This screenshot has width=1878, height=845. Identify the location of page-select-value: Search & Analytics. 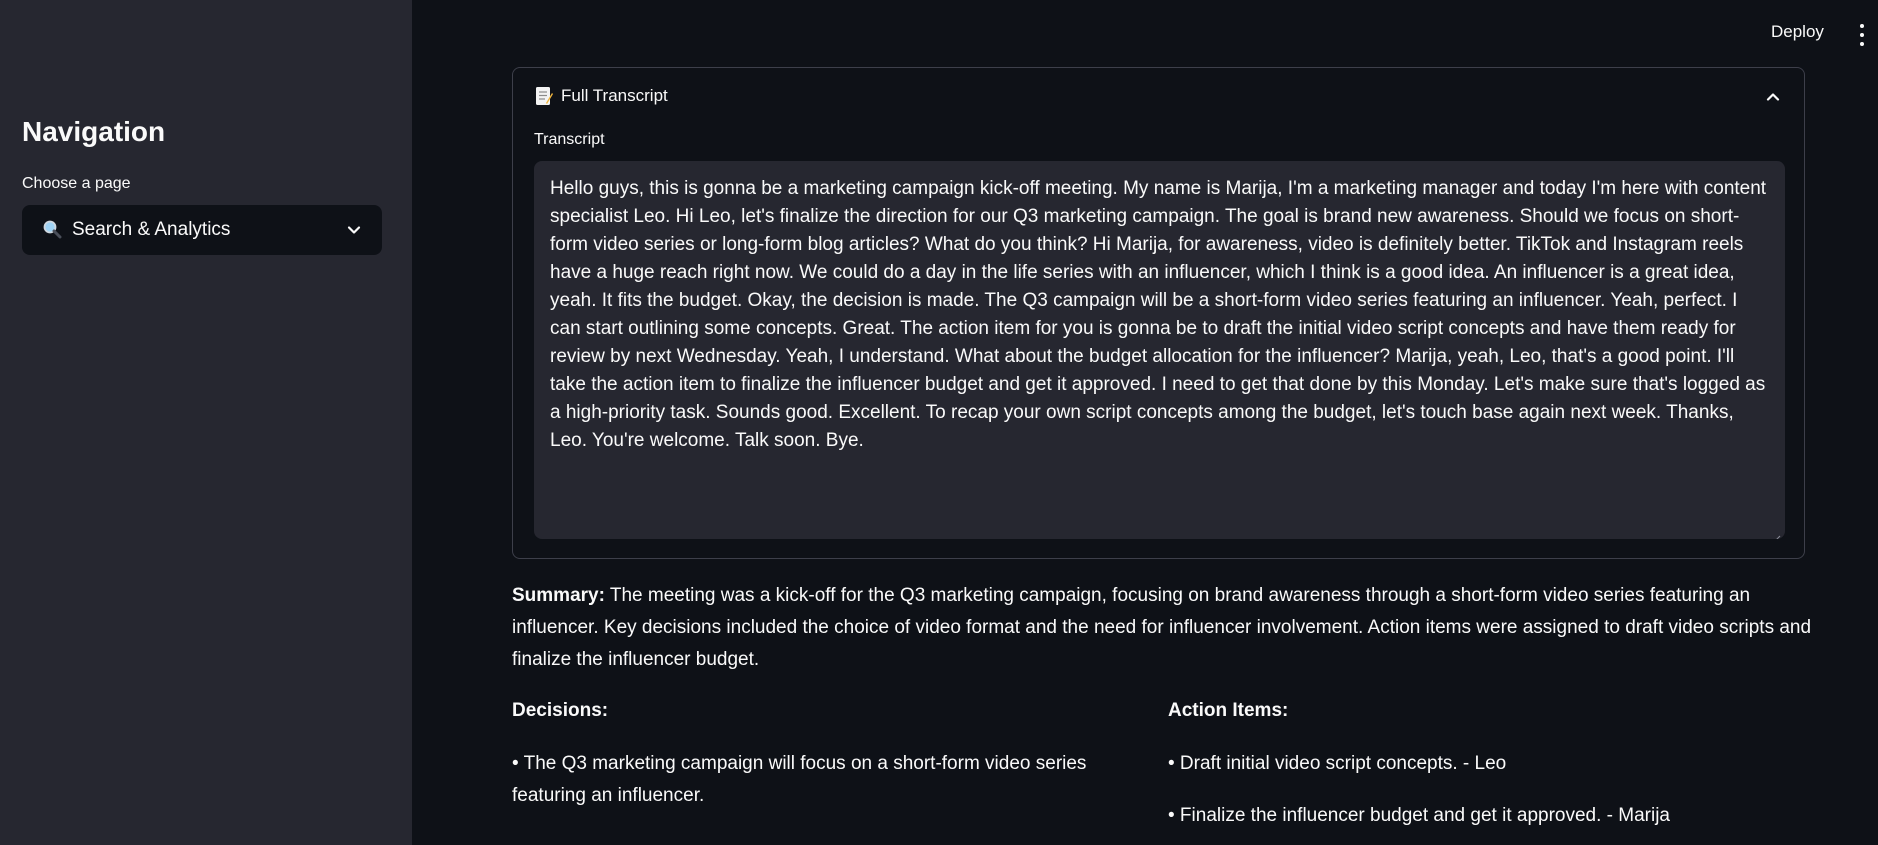
(151, 229).